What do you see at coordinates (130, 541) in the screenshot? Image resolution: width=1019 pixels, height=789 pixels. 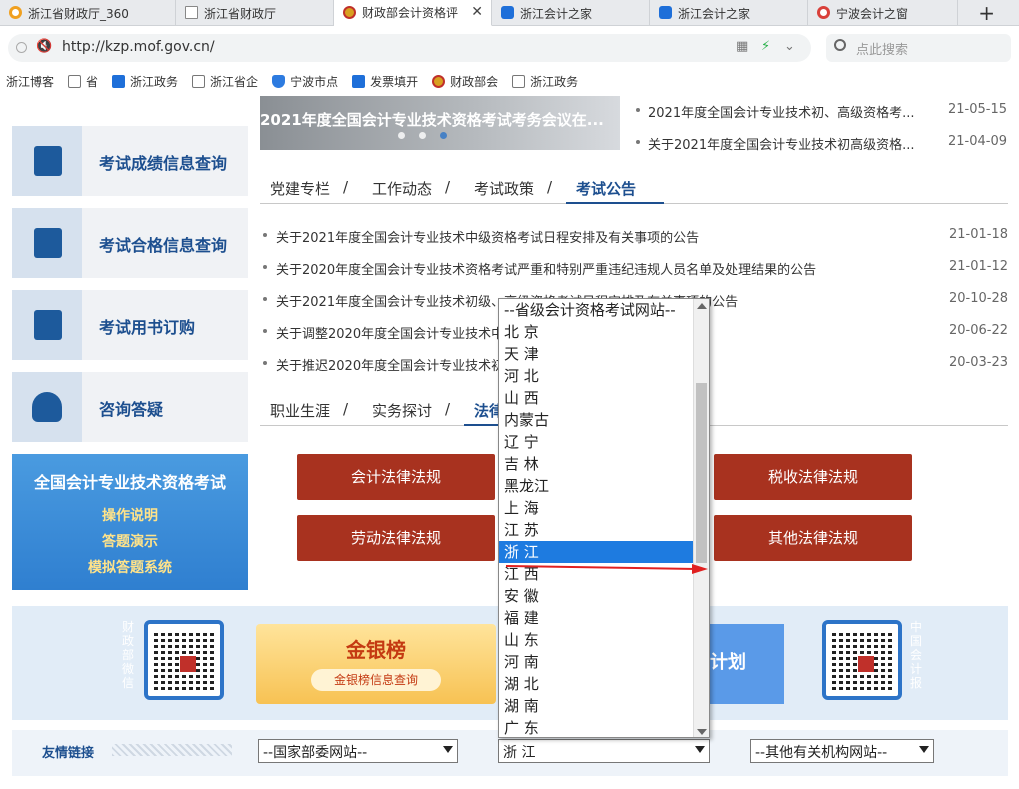 I see `promo-link-demo: 答题演示` at bounding box center [130, 541].